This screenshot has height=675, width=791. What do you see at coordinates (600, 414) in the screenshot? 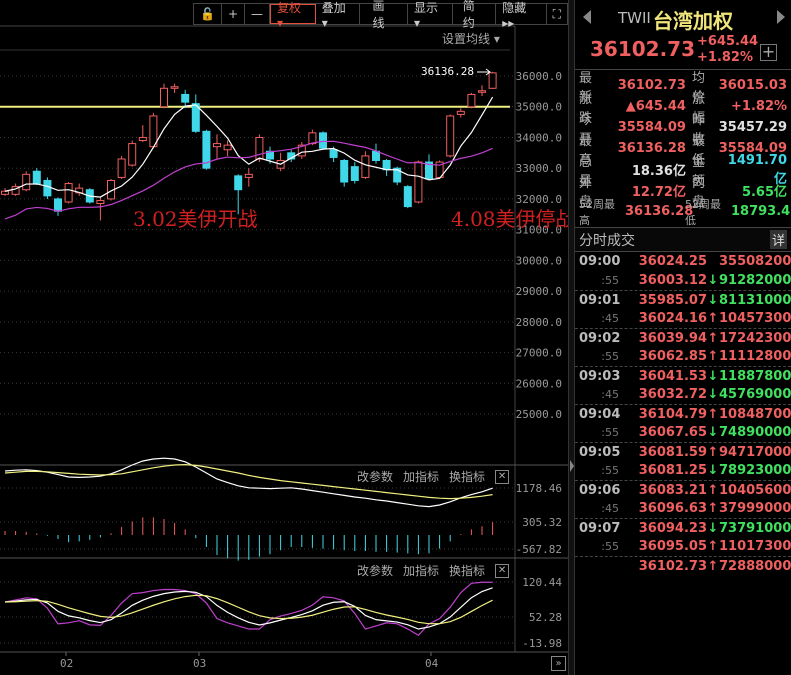
I see `trade-time: 09:04` at bounding box center [600, 414].